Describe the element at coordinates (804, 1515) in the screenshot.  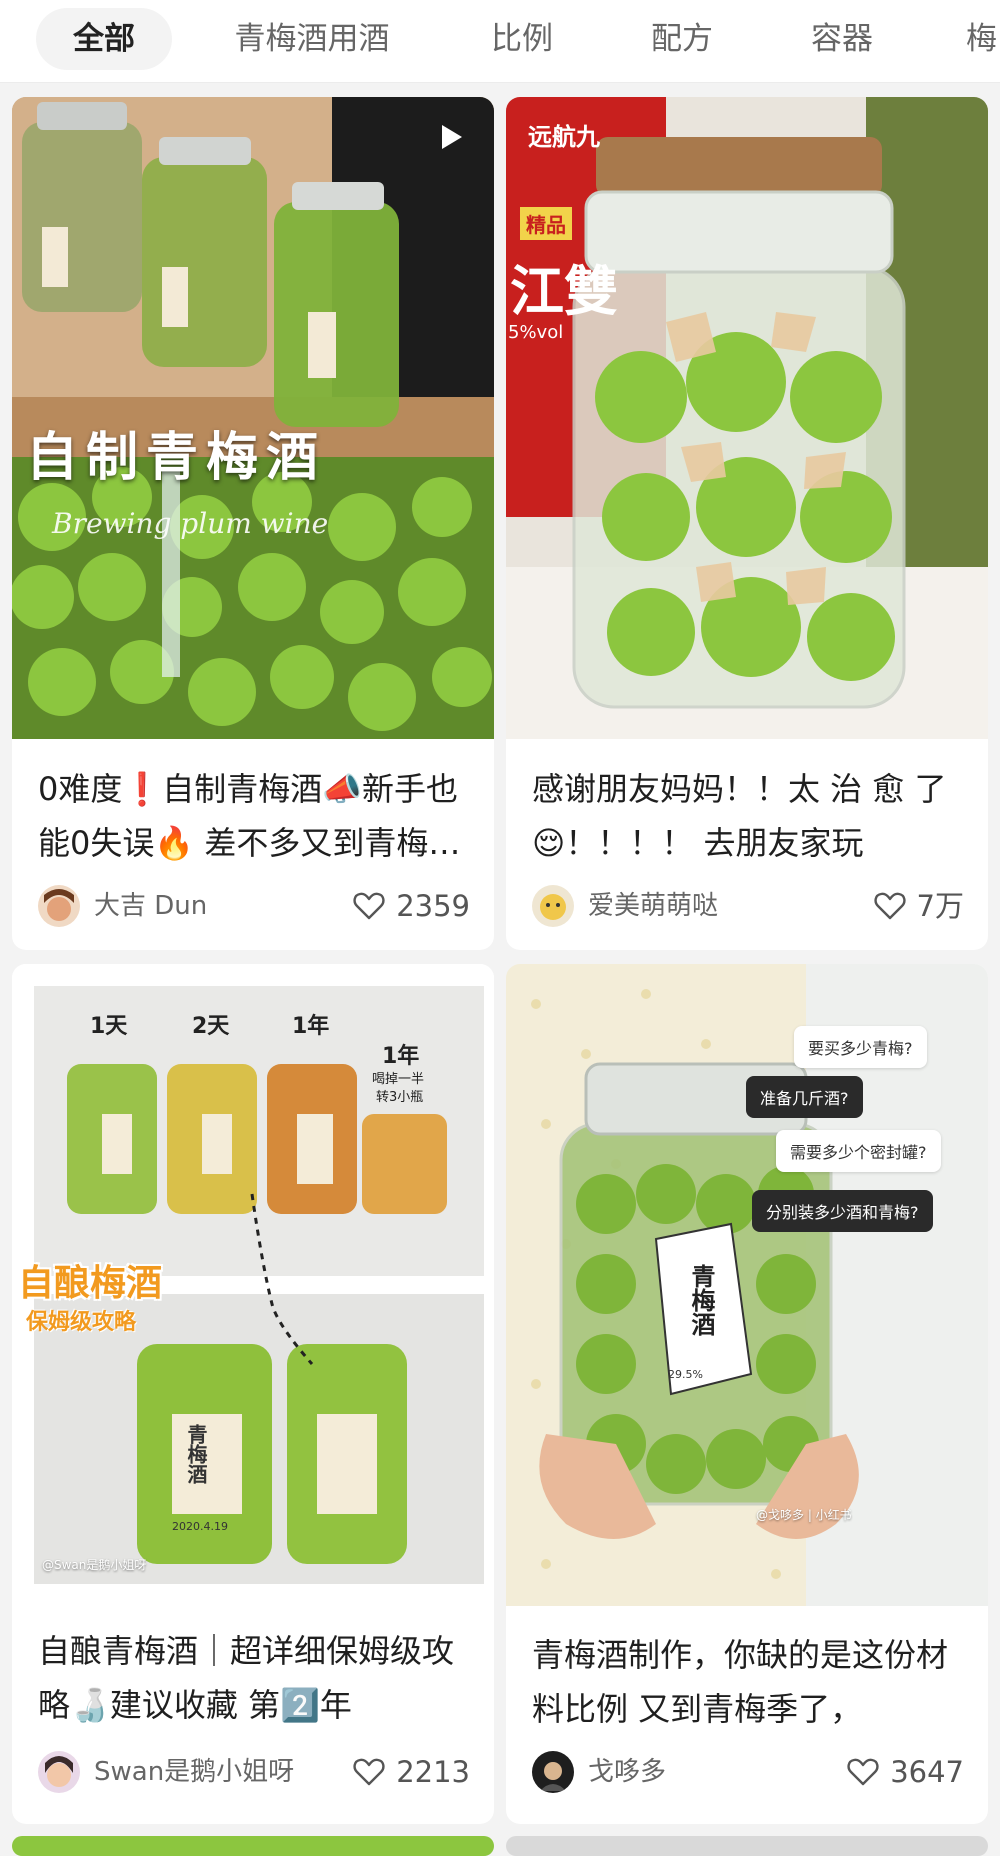
I see `cover-watermark: @戈哆多 | 小红书` at that location.